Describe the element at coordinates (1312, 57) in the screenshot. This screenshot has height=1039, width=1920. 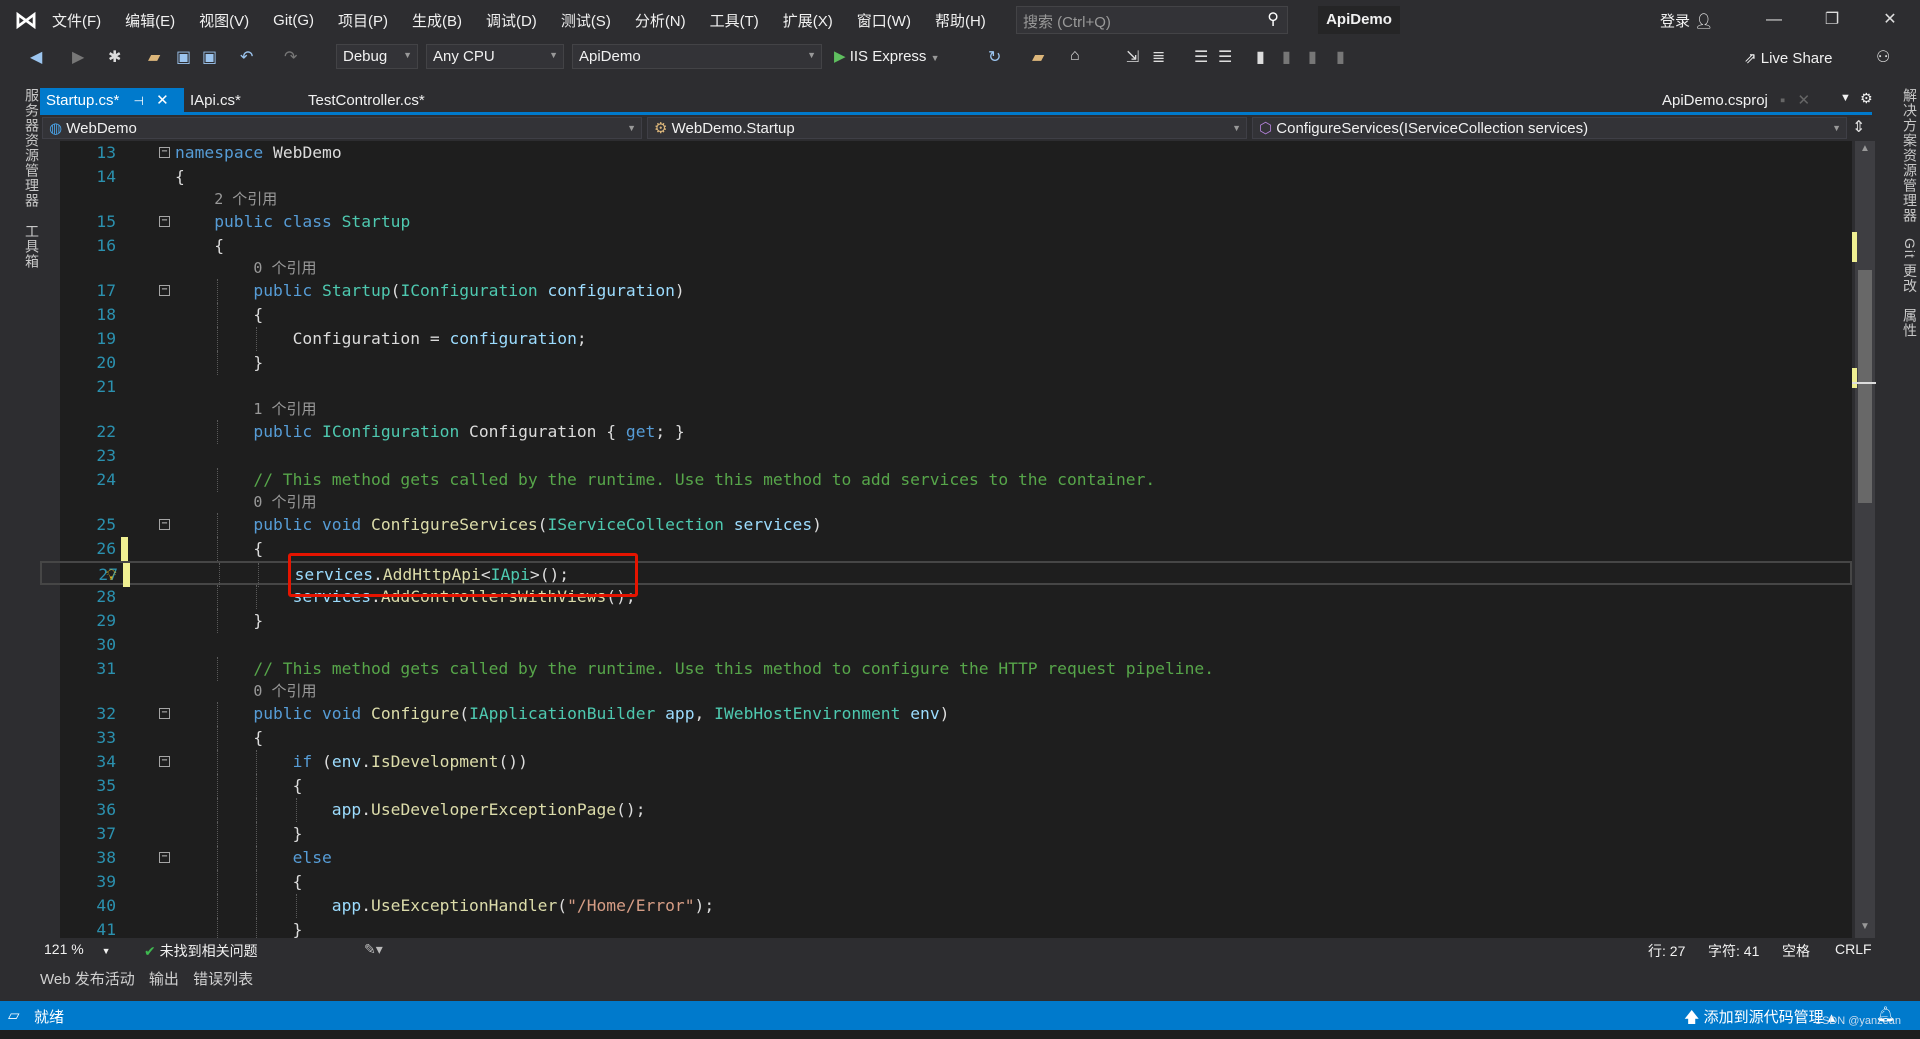
I see `next-bookmark-icon: ▮` at that location.